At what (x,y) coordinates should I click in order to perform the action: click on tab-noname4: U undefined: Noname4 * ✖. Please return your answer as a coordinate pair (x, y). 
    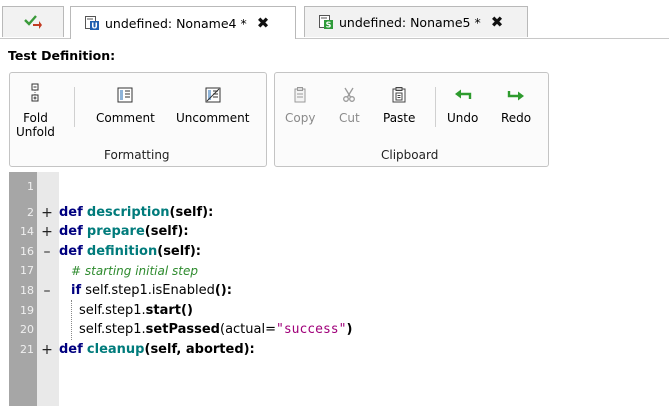
    Looking at the image, I should click on (183, 22).